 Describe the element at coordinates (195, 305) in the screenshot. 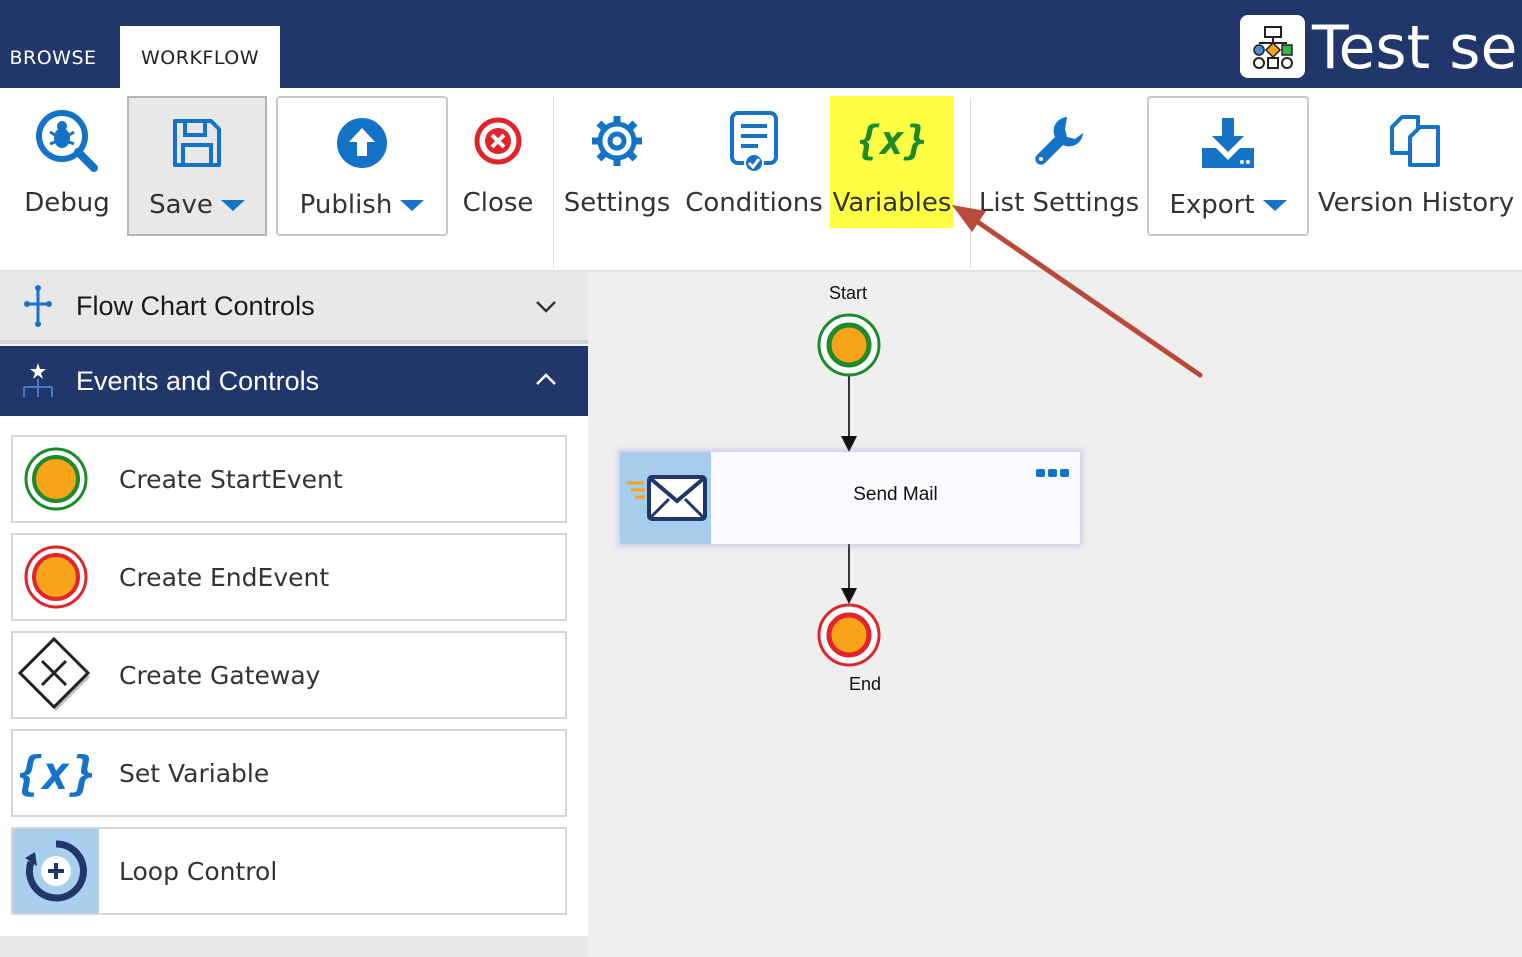

I see `flow-chart-controls-title: Flow Chart Controls` at that location.